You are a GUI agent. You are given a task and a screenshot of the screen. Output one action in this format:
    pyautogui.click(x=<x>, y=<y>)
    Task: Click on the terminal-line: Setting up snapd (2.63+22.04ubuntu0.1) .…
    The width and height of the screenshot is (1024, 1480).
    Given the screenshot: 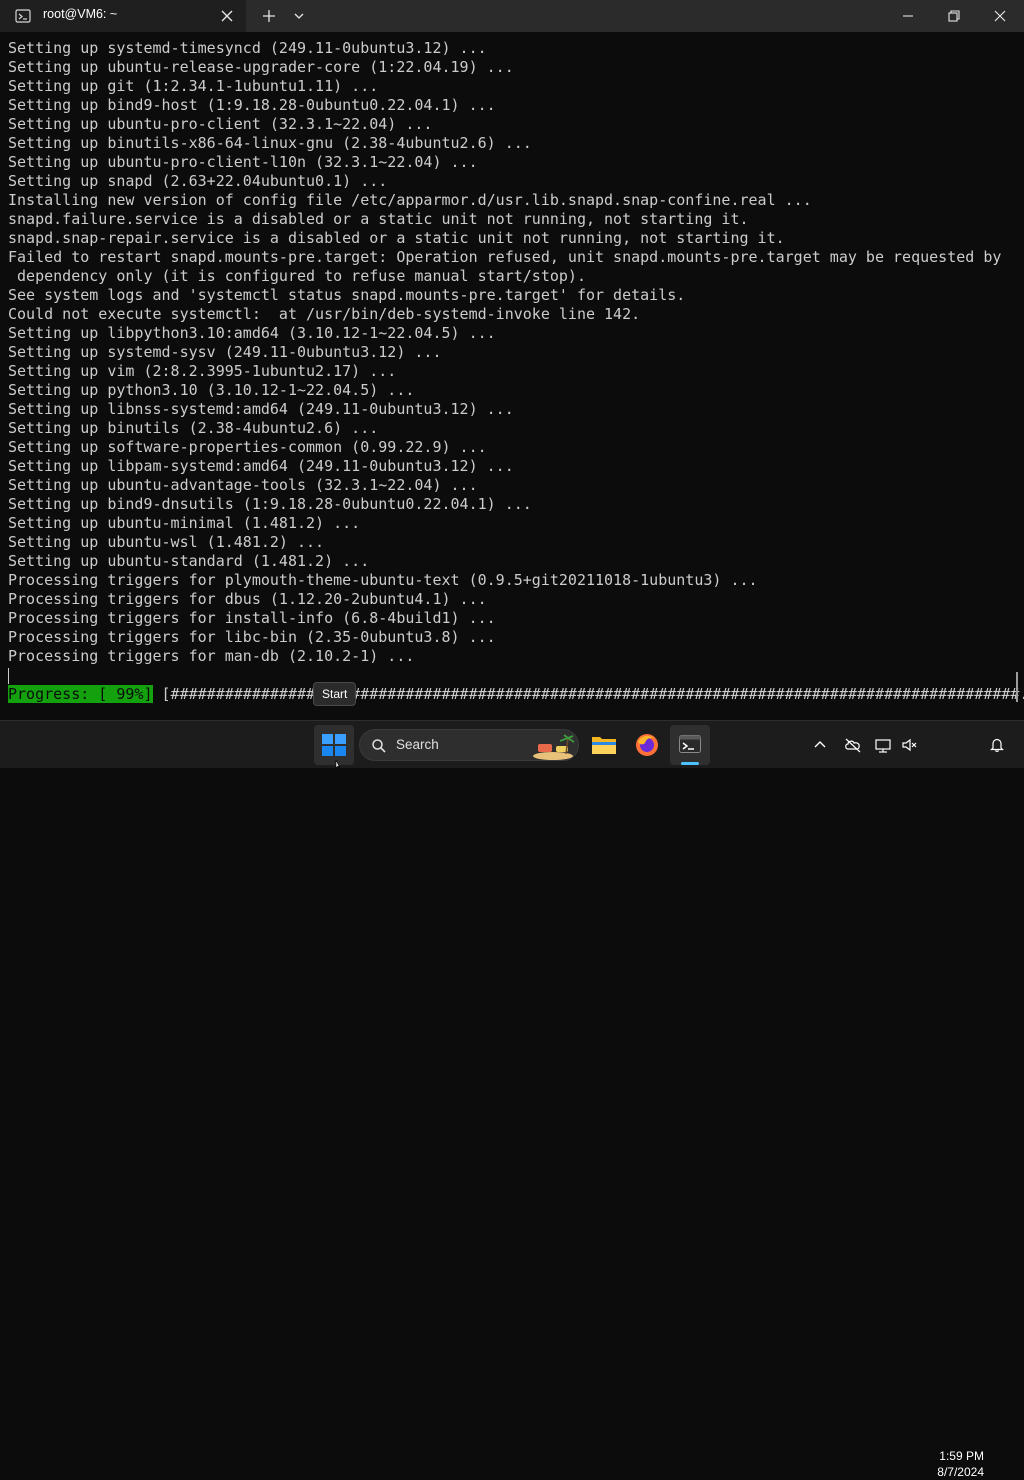 What is the action you would take?
    pyautogui.click(x=504, y=181)
    